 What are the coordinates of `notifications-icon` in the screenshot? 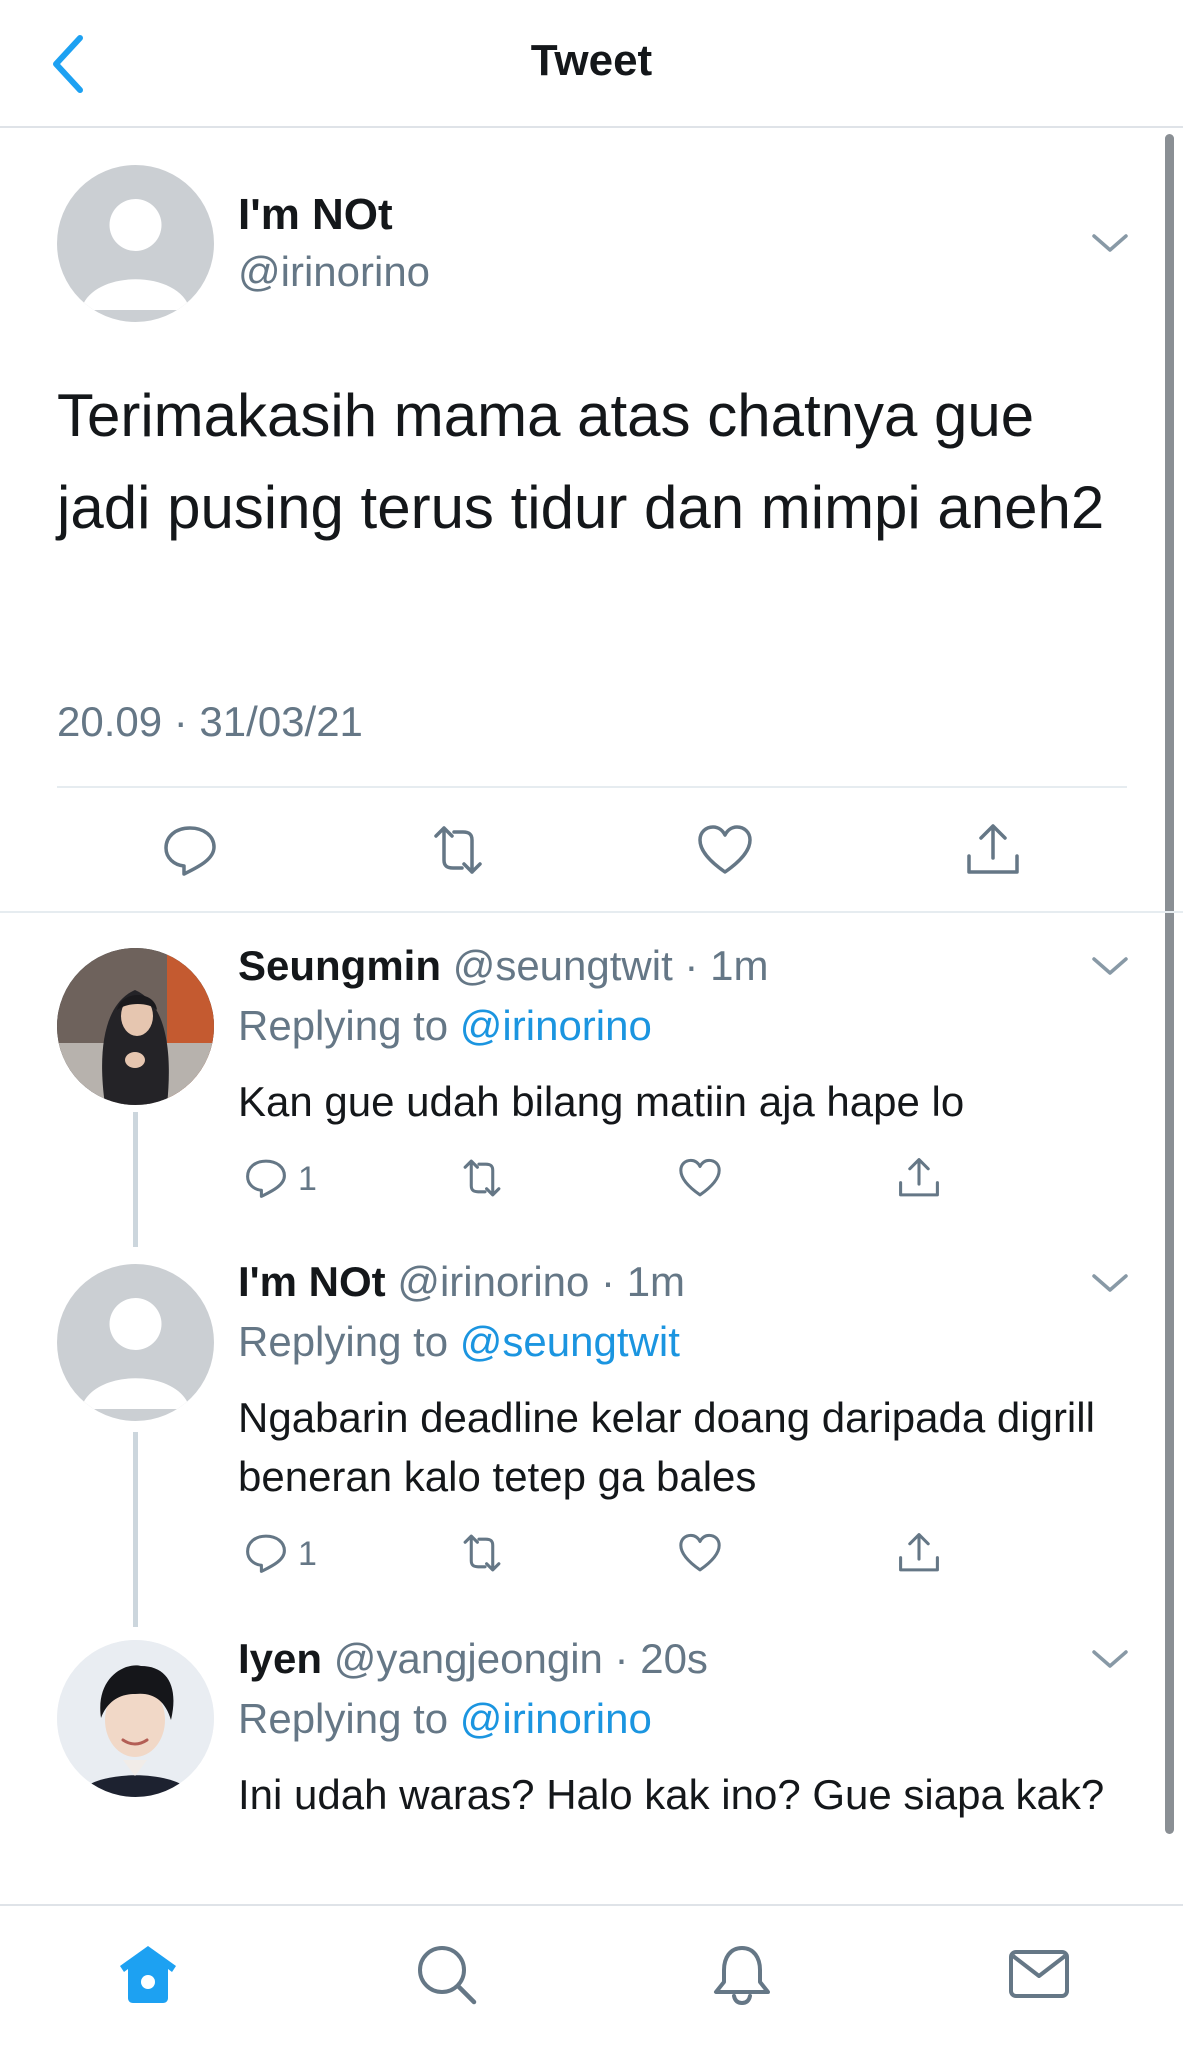 It's located at (742, 1976).